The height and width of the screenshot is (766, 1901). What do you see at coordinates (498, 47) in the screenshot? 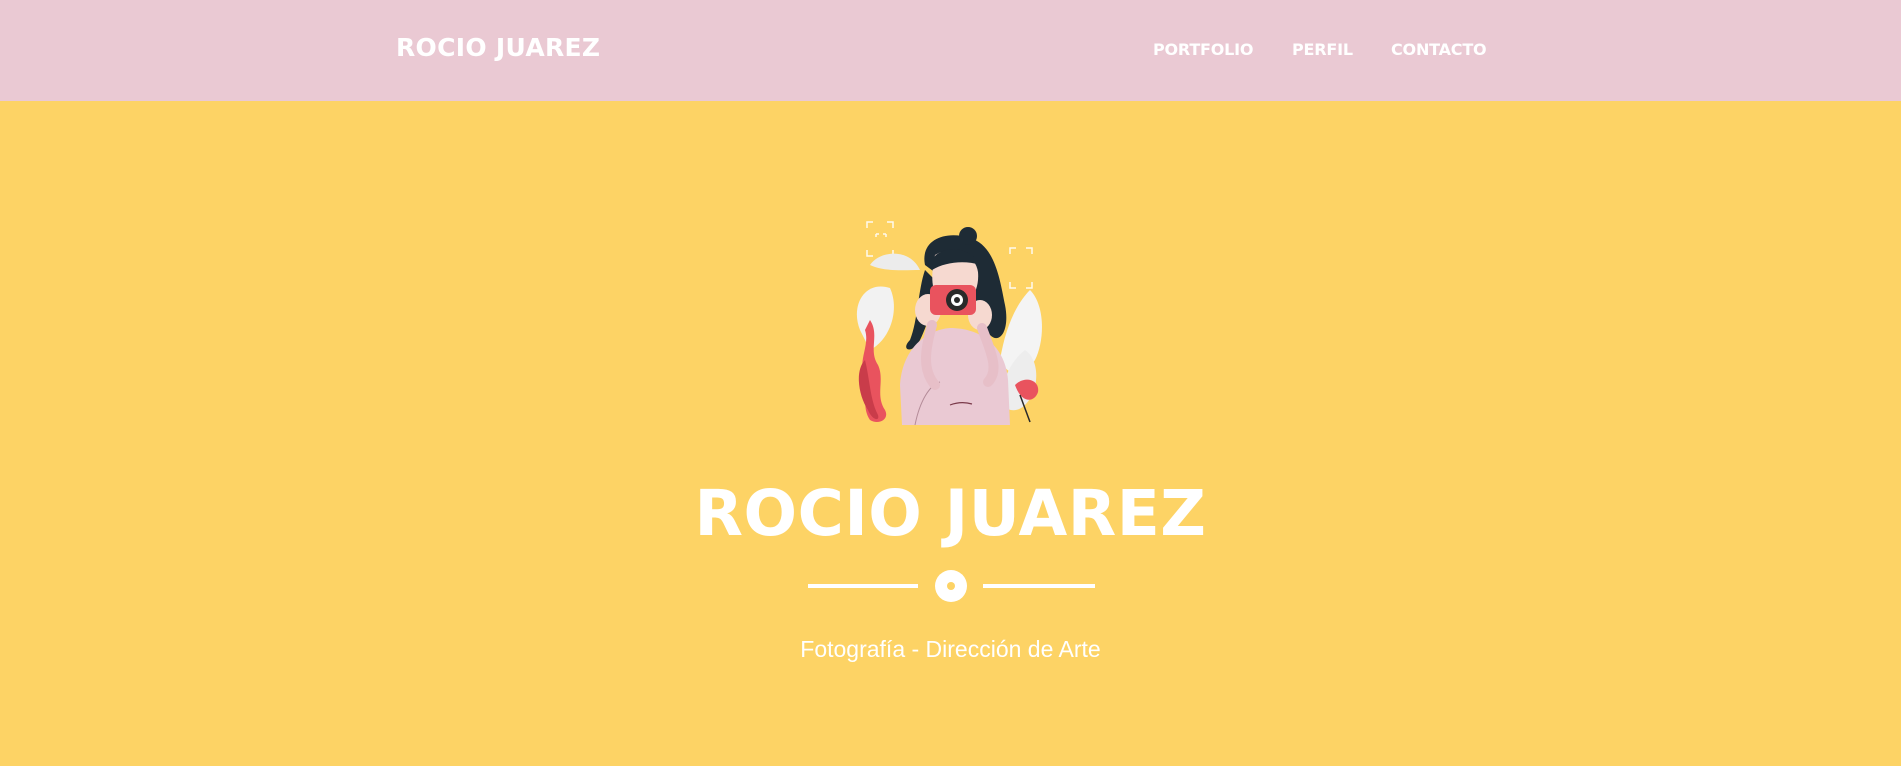
I see `brand-link: ROCIO JUAREZ` at bounding box center [498, 47].